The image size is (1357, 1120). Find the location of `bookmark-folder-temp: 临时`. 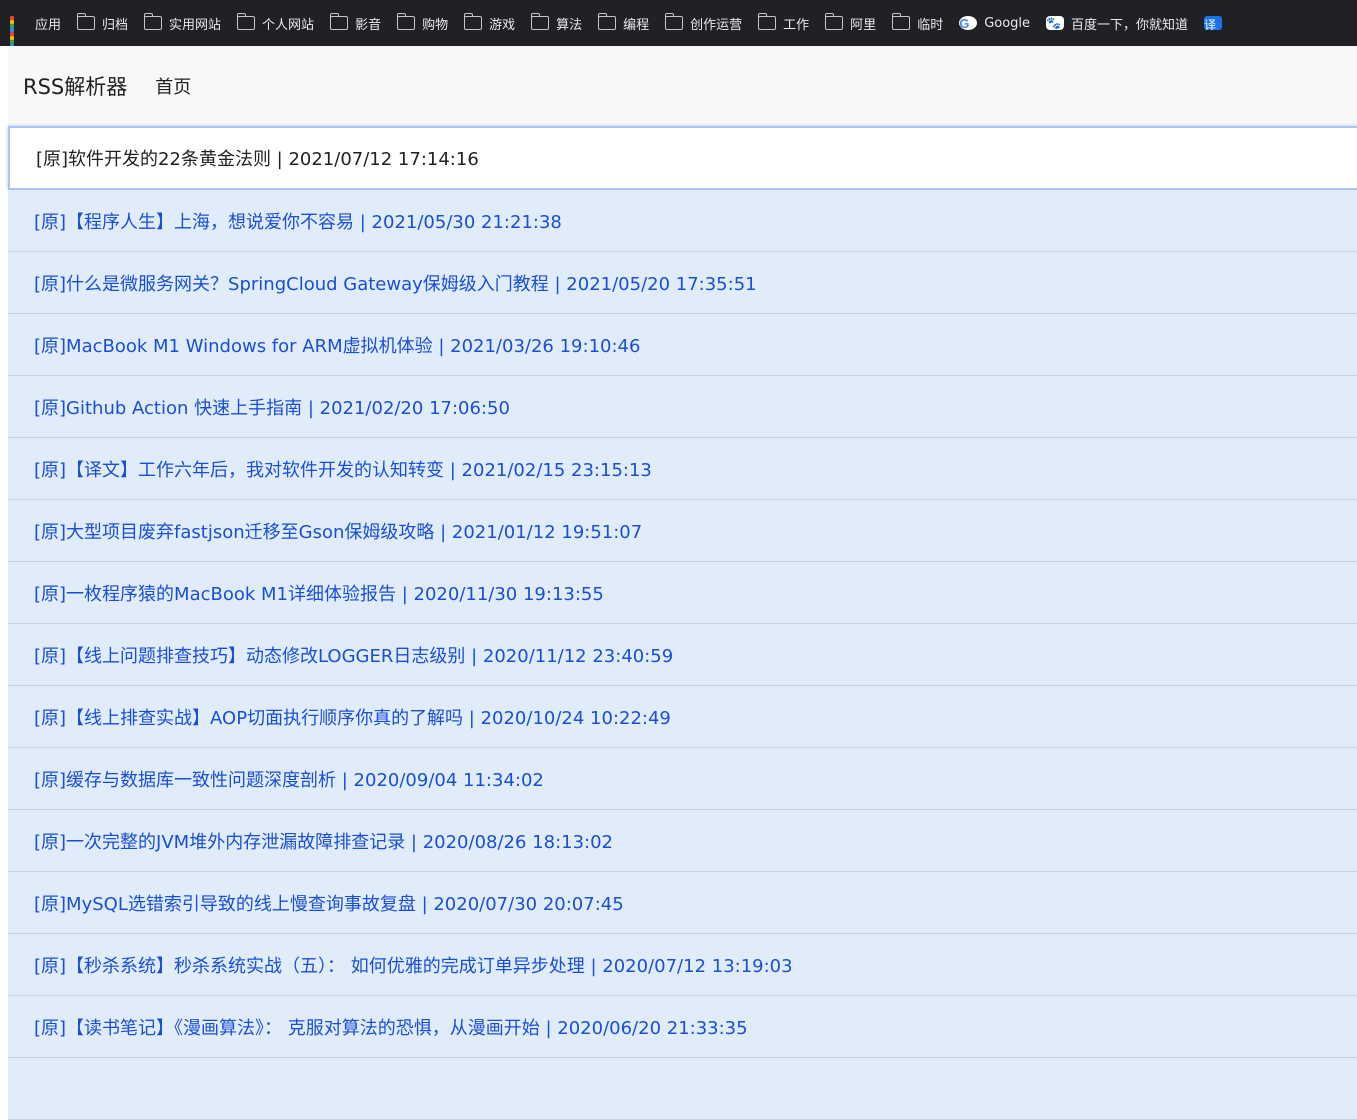

bookmark-folder-temp: 临时 is located at coordinates (917, 23).